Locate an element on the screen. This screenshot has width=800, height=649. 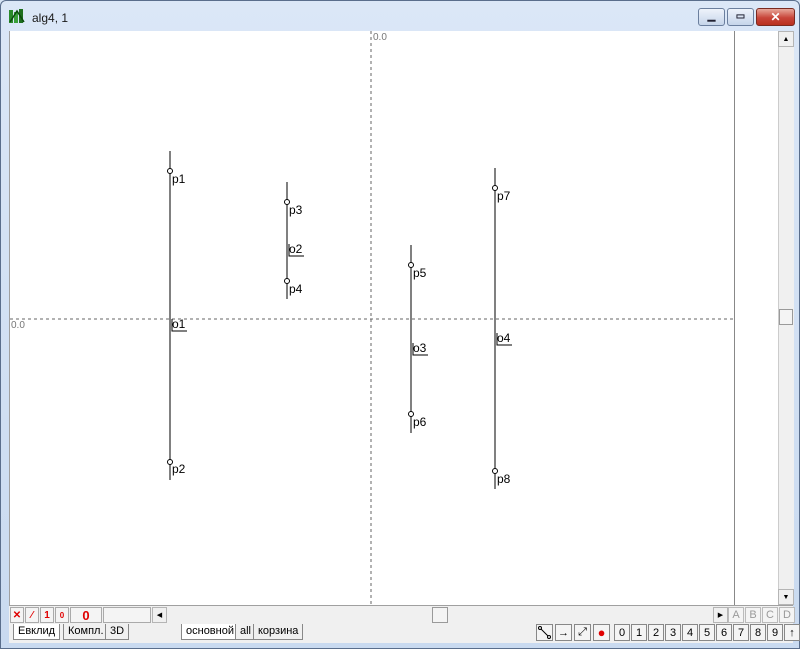
digit-1-button: 1 is located at coordinates (639, 632).